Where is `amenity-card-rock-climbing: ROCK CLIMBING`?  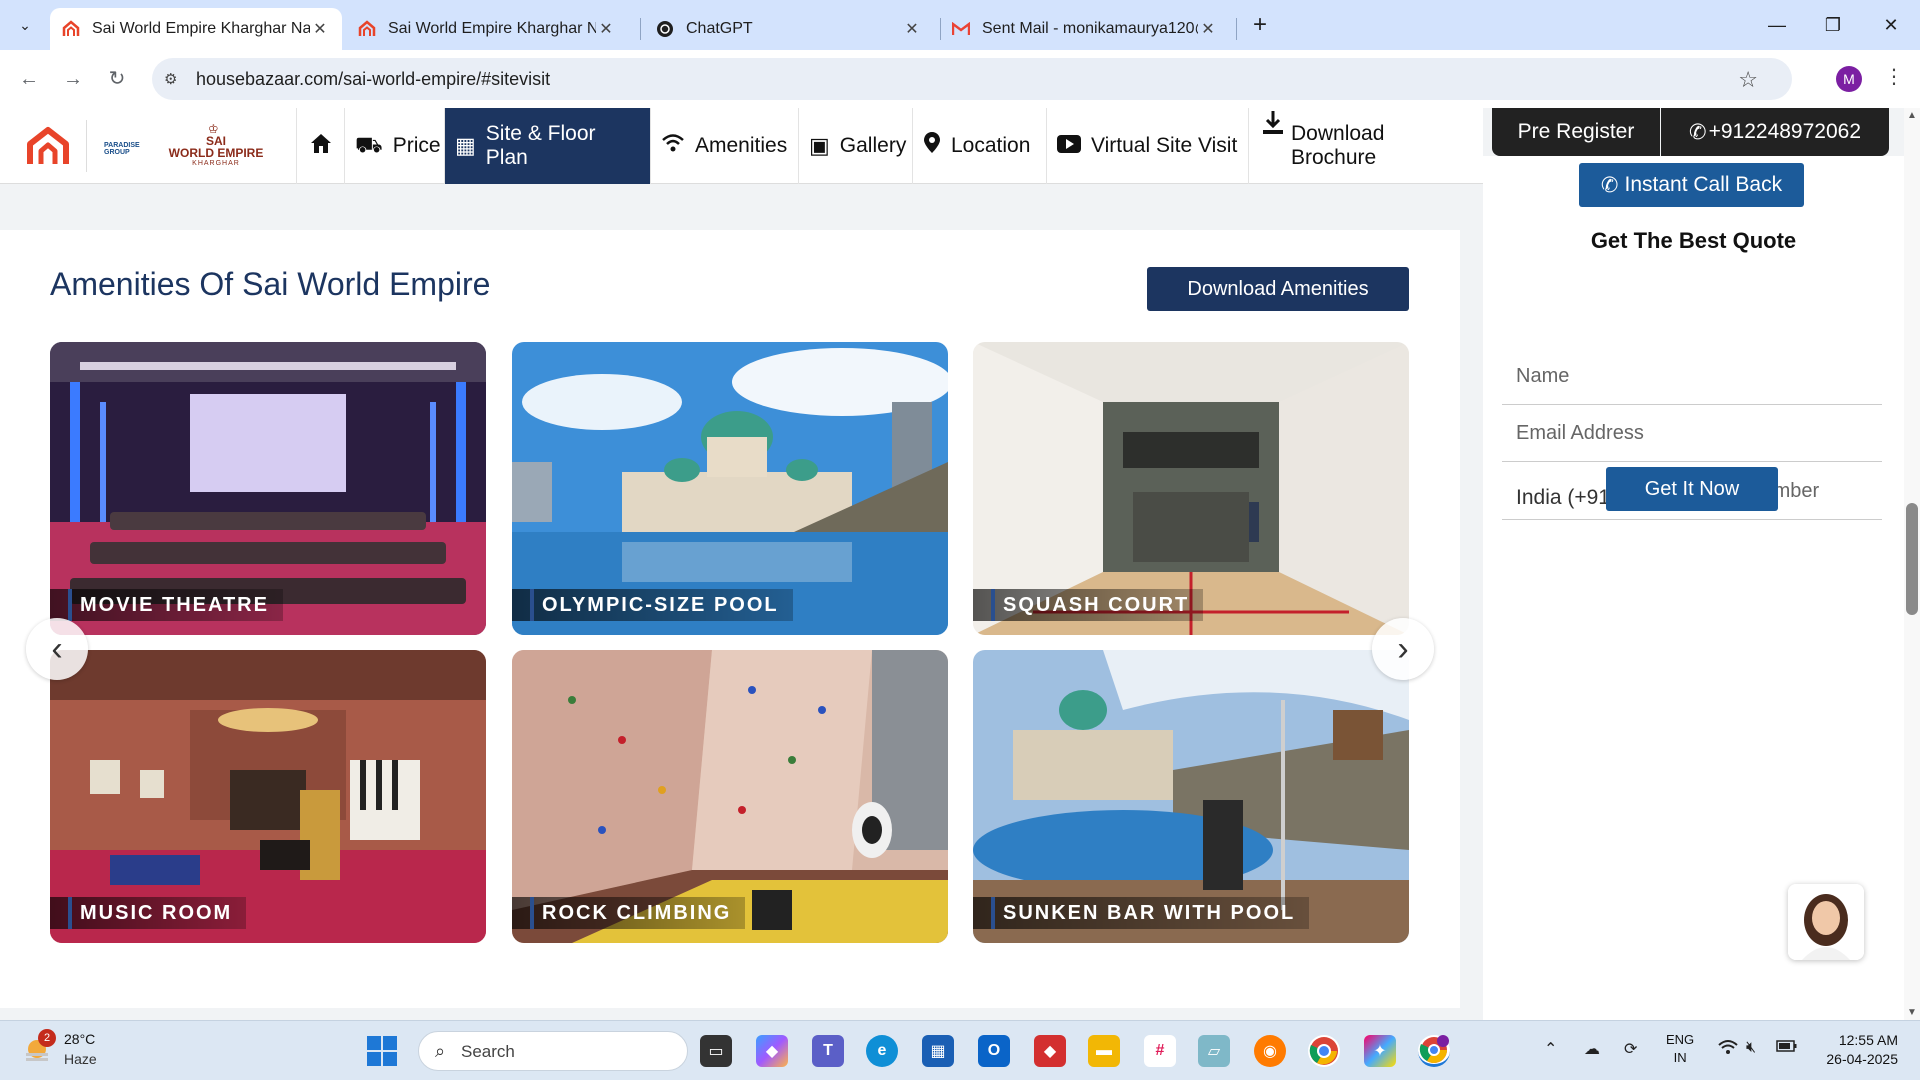 amenity-card-rock-climbing: ROCK CLIMBING is located at coordinates (730, 796).